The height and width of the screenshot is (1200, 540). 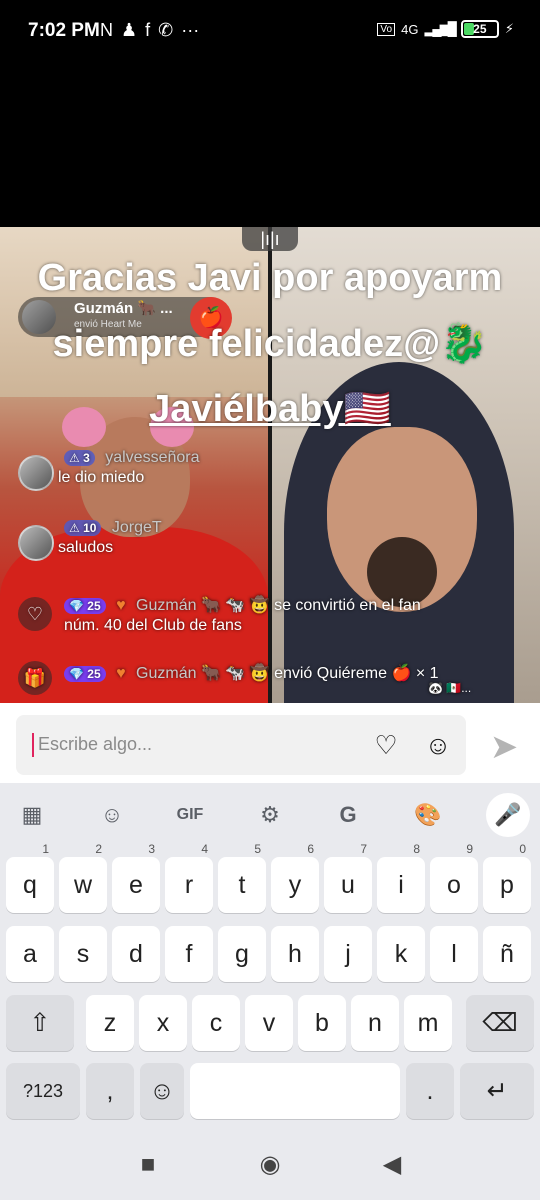 What do you see at coordinates (401, 954) in the screenshot?
I see `key-k: k` at bounding box center [401, 954].